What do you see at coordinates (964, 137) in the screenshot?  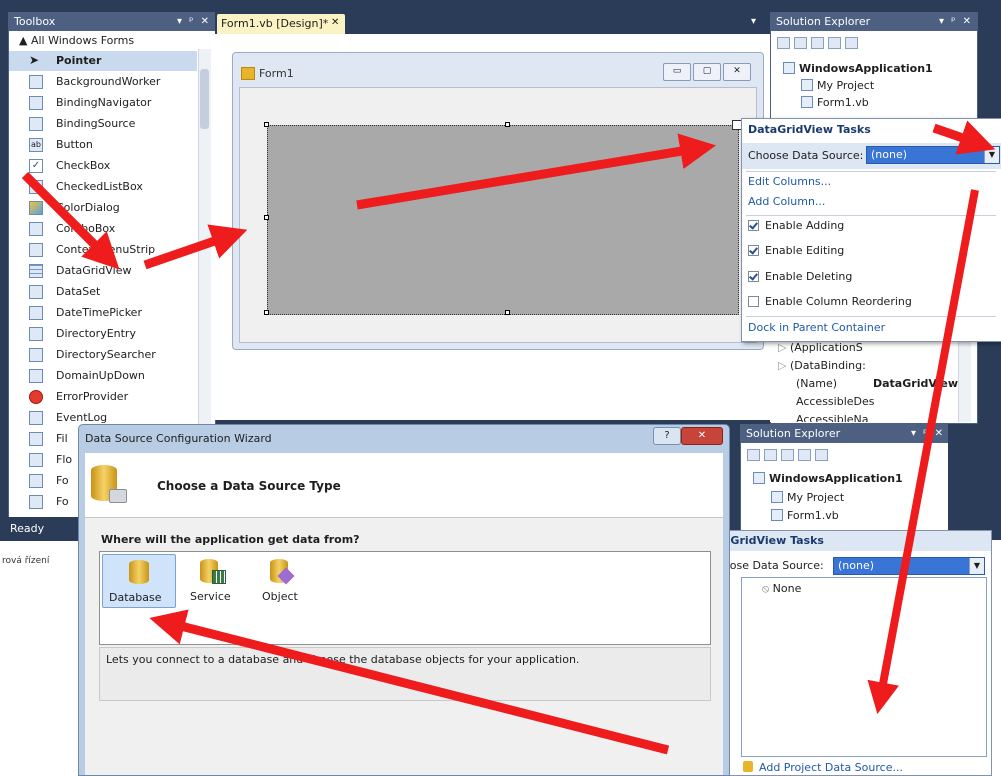 I see `arrow-to-dropdown` at bounding box center [964, 137].